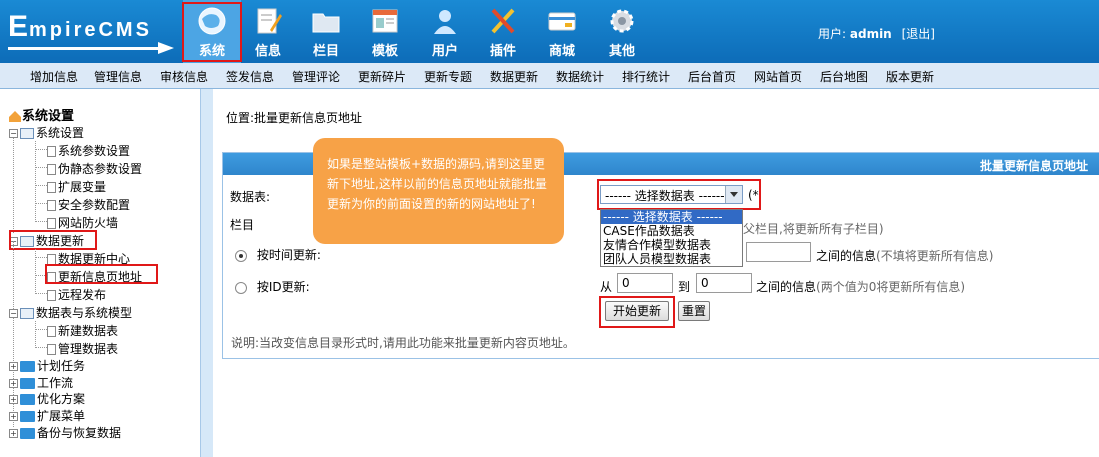 The width and height of the screenshot is (1099, 457). I want to click on logout-link: [退出], so click(918, 34).